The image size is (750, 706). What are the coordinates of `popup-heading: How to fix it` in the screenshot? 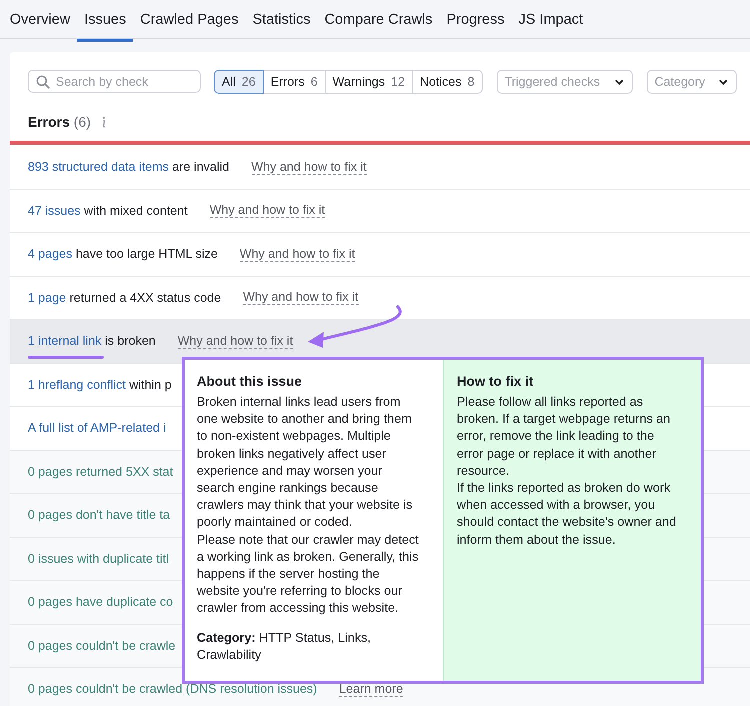 It's located at (495, 381).